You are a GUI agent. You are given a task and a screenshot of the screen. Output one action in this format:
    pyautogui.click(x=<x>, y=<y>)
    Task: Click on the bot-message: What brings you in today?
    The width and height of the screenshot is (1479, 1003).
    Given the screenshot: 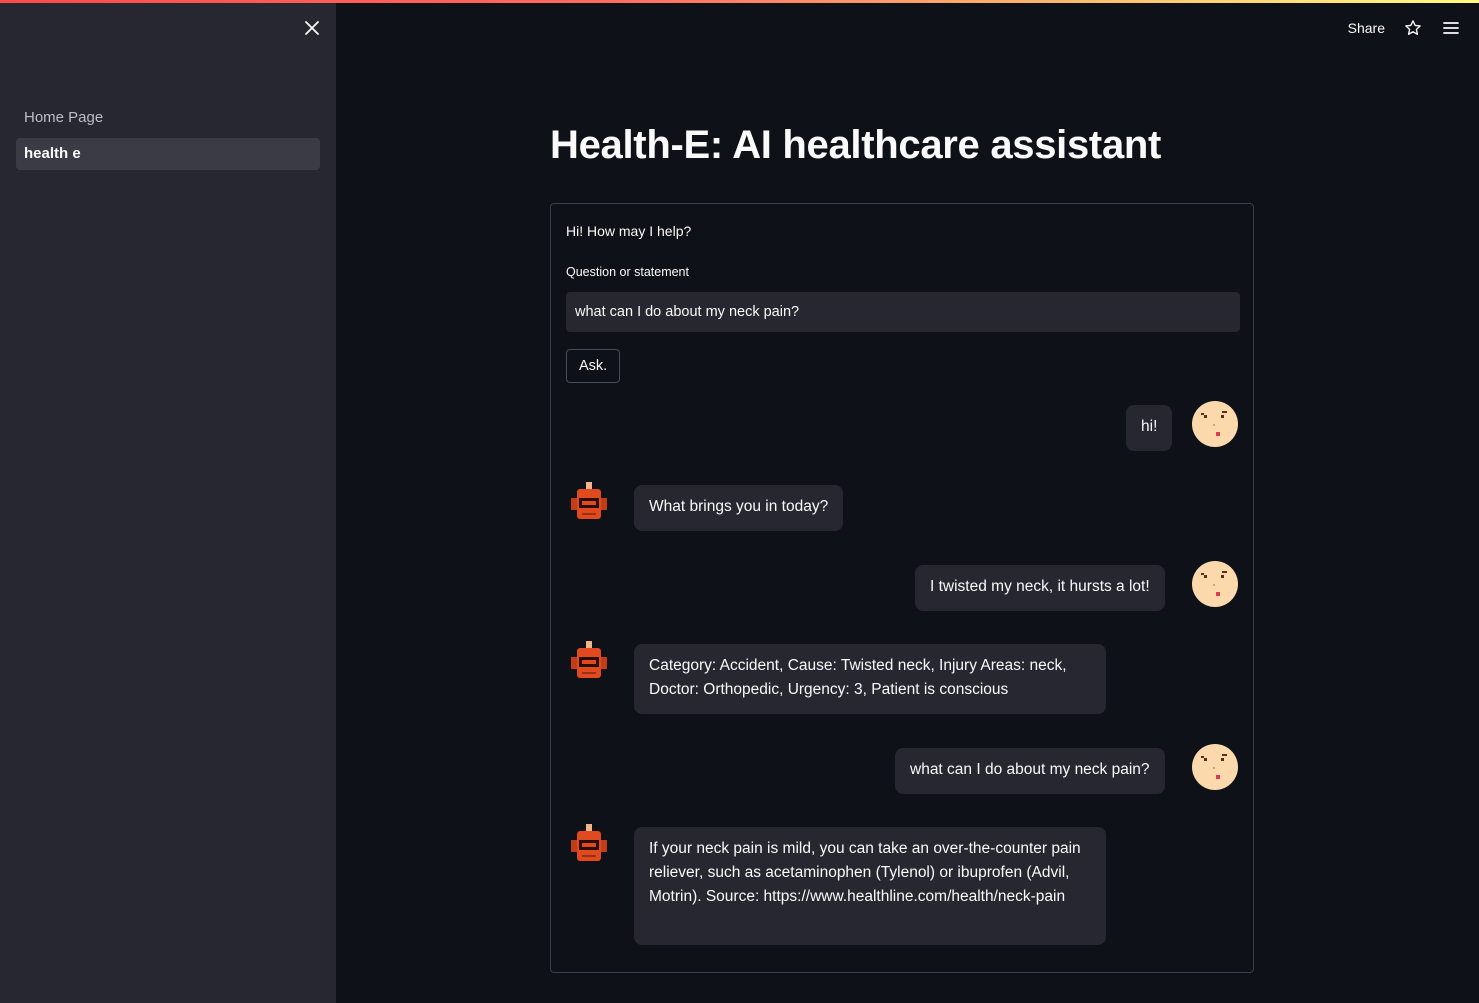 What is the action you would take?
    pyautogui.click(x=739, y=508)
    